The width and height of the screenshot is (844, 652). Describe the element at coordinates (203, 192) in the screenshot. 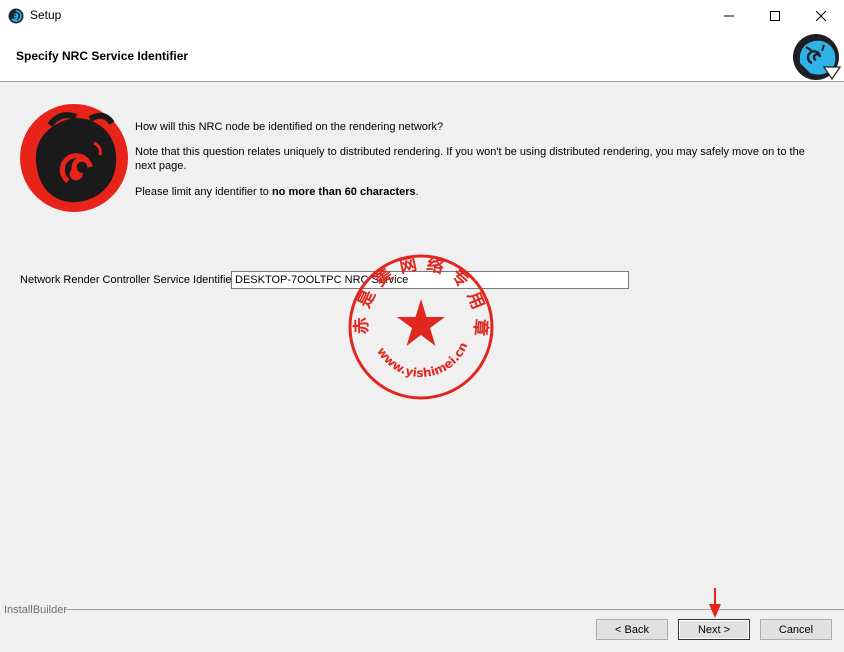

I see `limit-prefix: Please limit any identifier to` at that location.